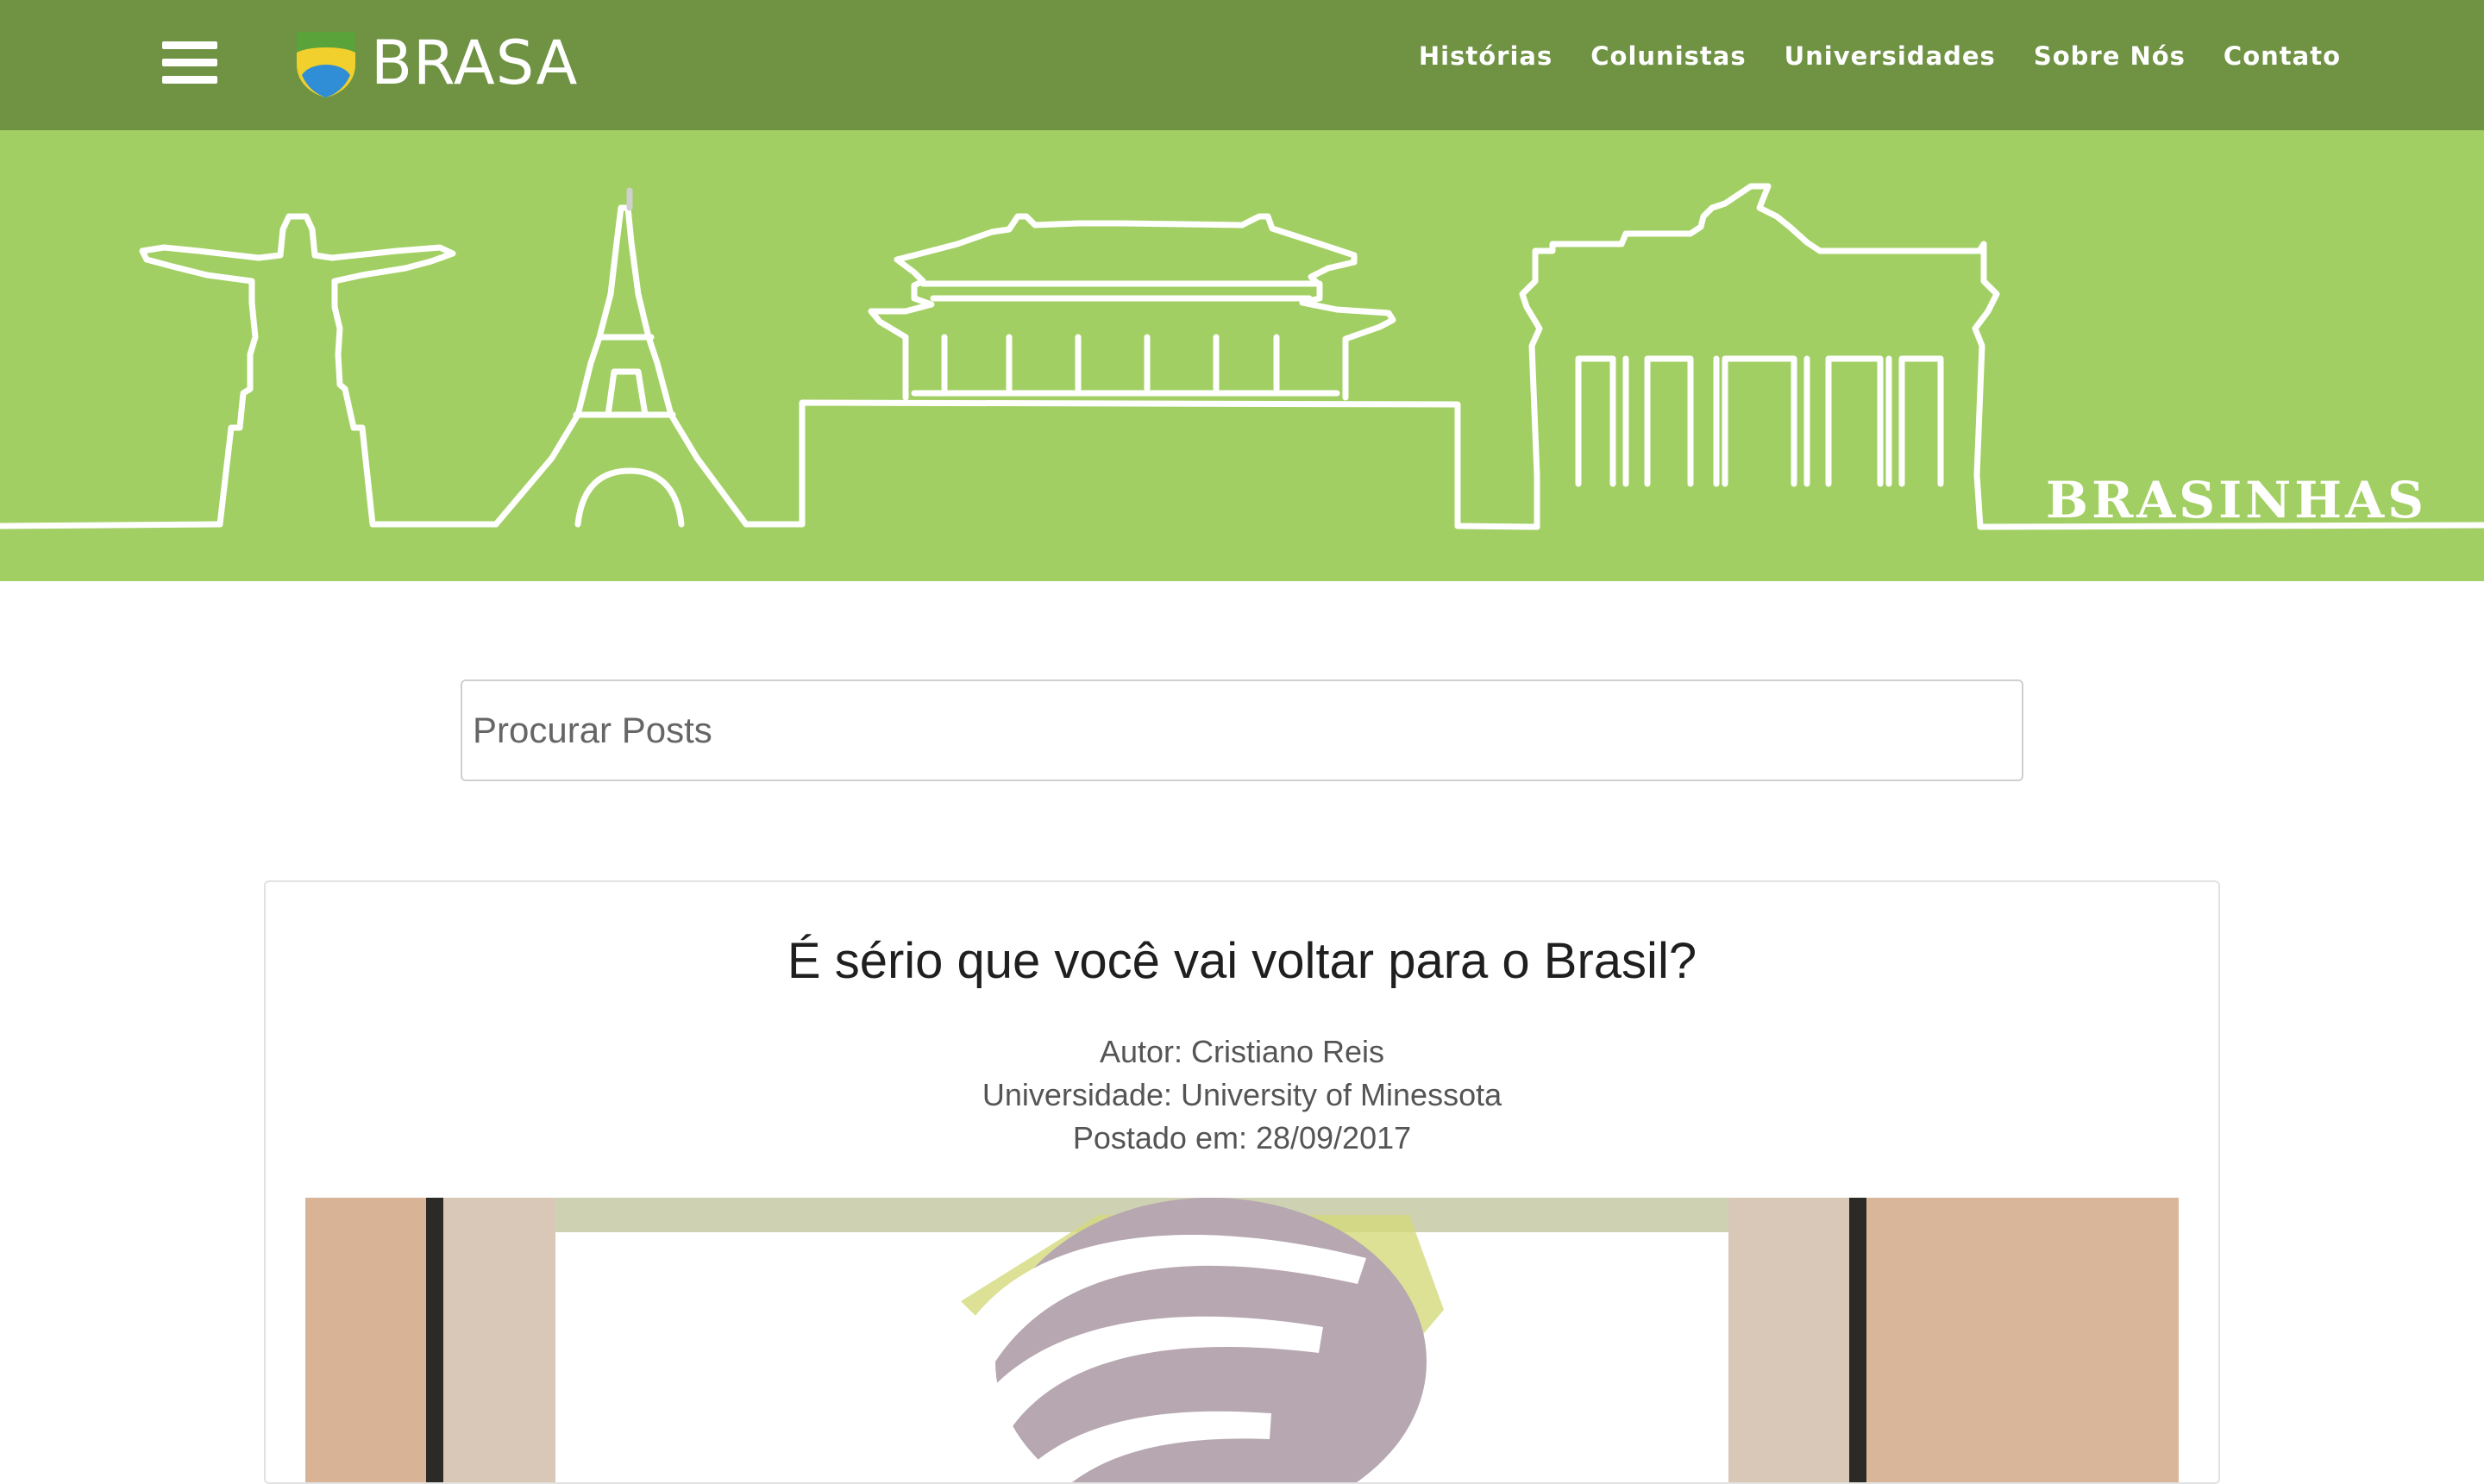 Image resolution: width=2484 pixels, height=1484 pixels. What do you see at coordinates (1668, 56) in the screenshot?
I see `nav-colunistas: Colunistas` at bounding box center [1668, 56].